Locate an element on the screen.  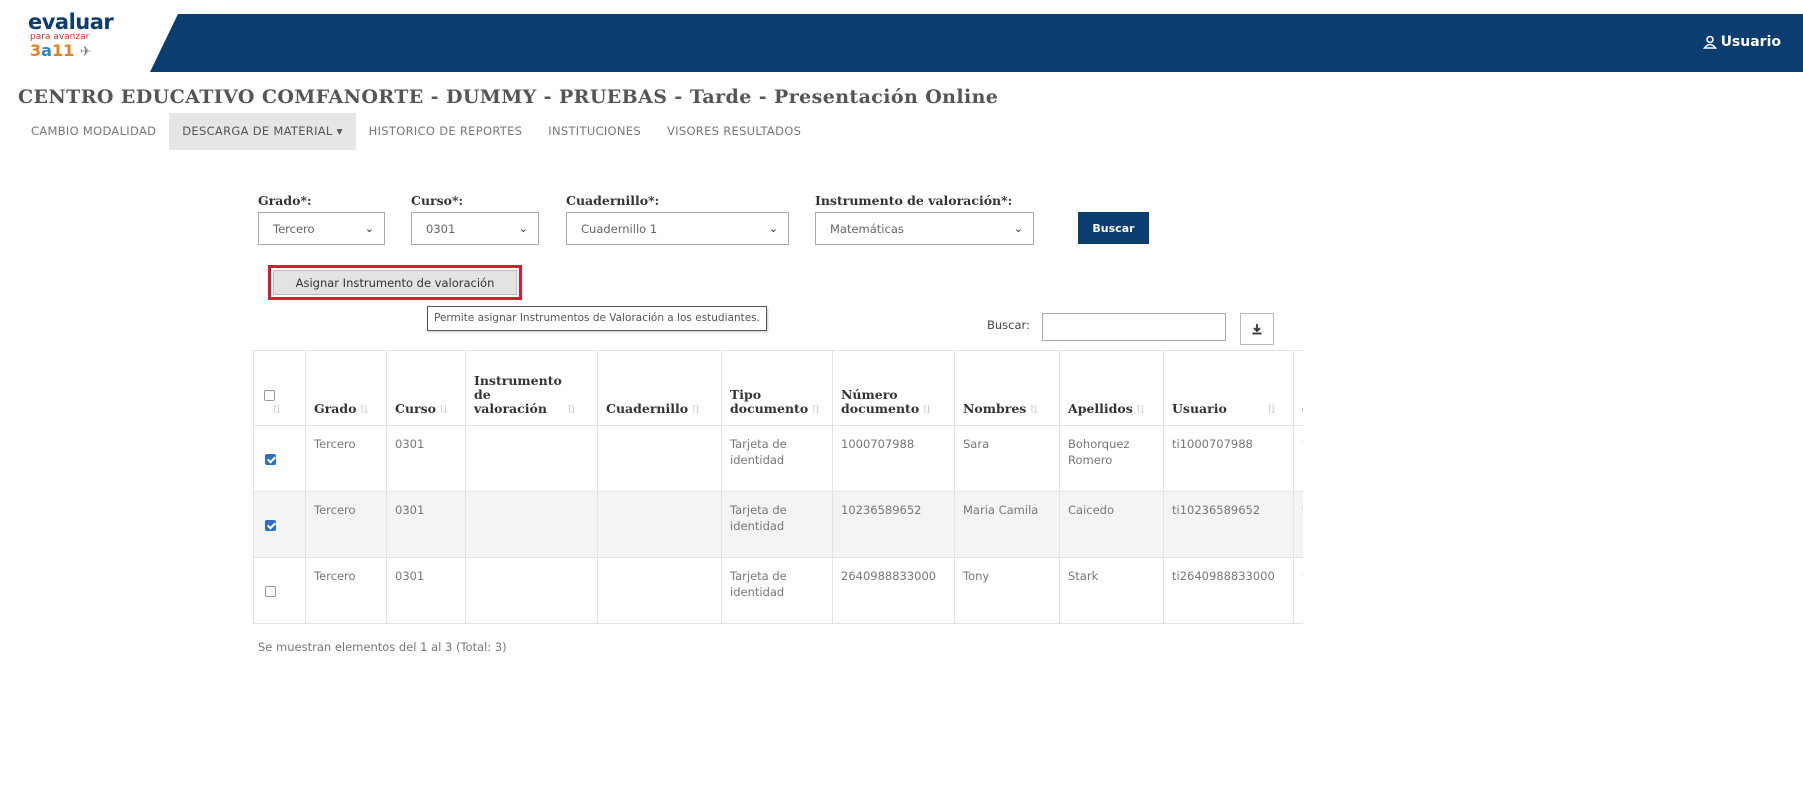
cell-numero-documento: 2640988833000 is located at coordinates (893, 590).